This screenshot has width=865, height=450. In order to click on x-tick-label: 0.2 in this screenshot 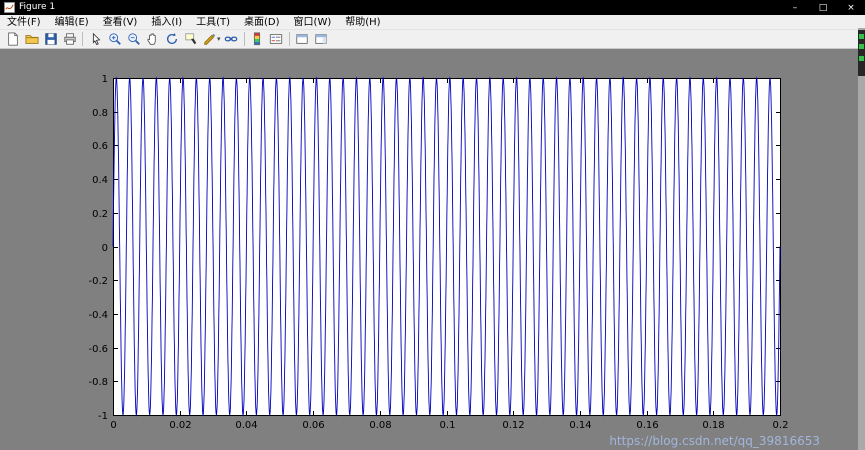, I will do `click(781, 425)`.